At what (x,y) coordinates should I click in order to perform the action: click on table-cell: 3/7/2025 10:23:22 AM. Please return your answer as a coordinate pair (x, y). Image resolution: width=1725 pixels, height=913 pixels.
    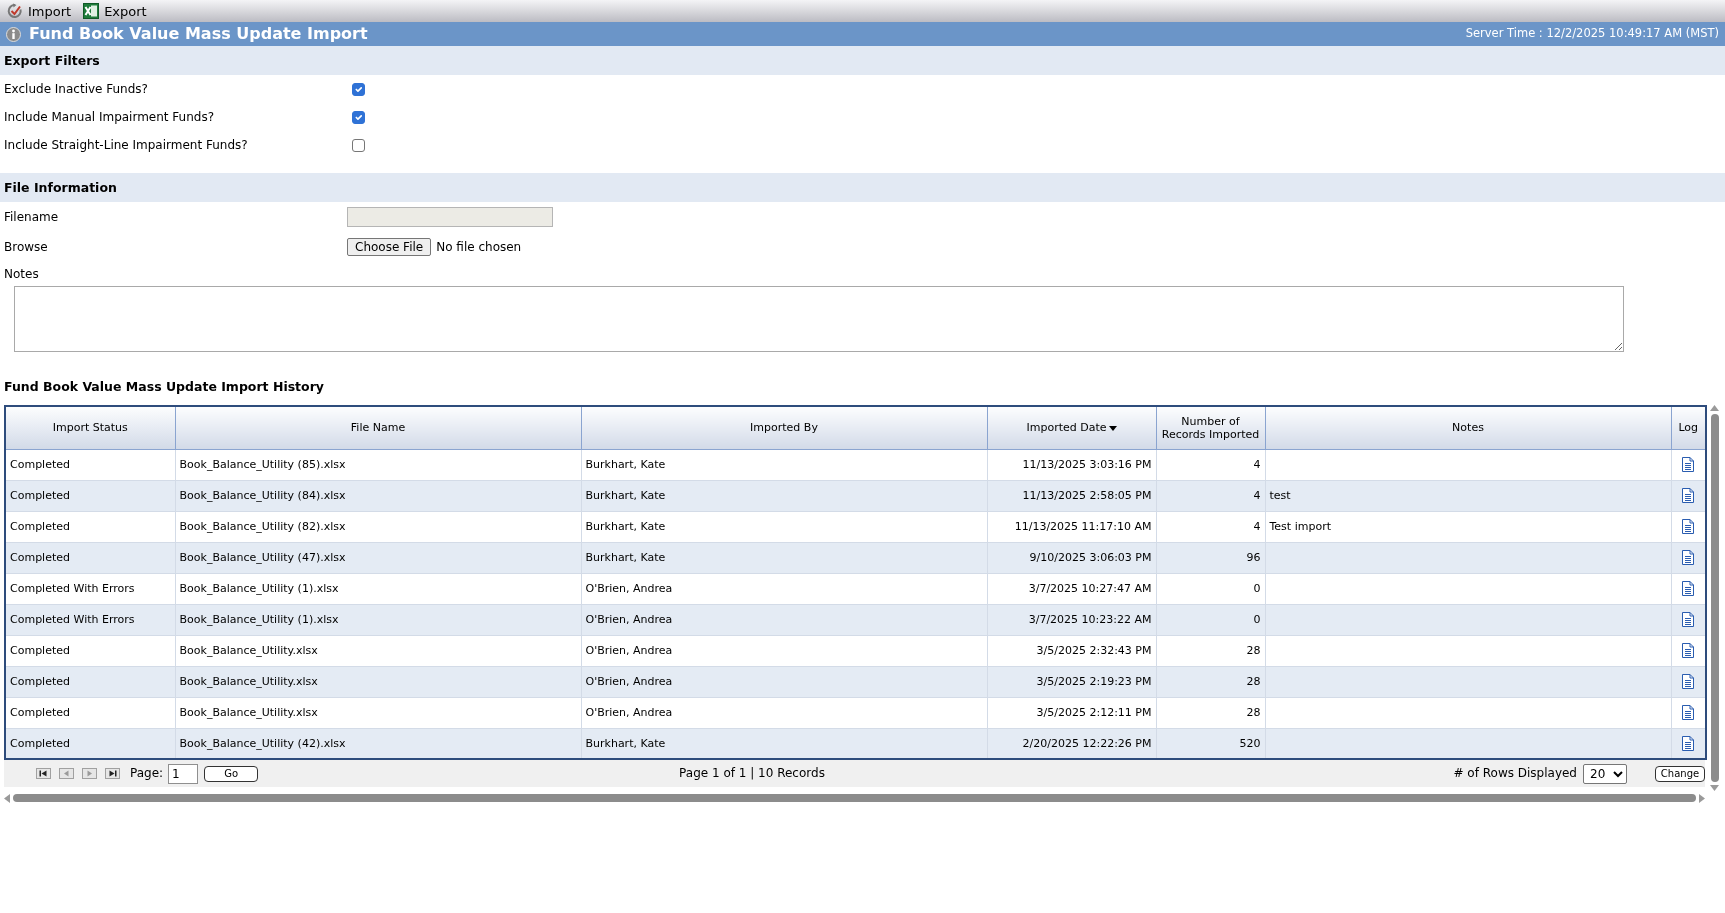
    Looking at the image, I should click on (1071, 619).